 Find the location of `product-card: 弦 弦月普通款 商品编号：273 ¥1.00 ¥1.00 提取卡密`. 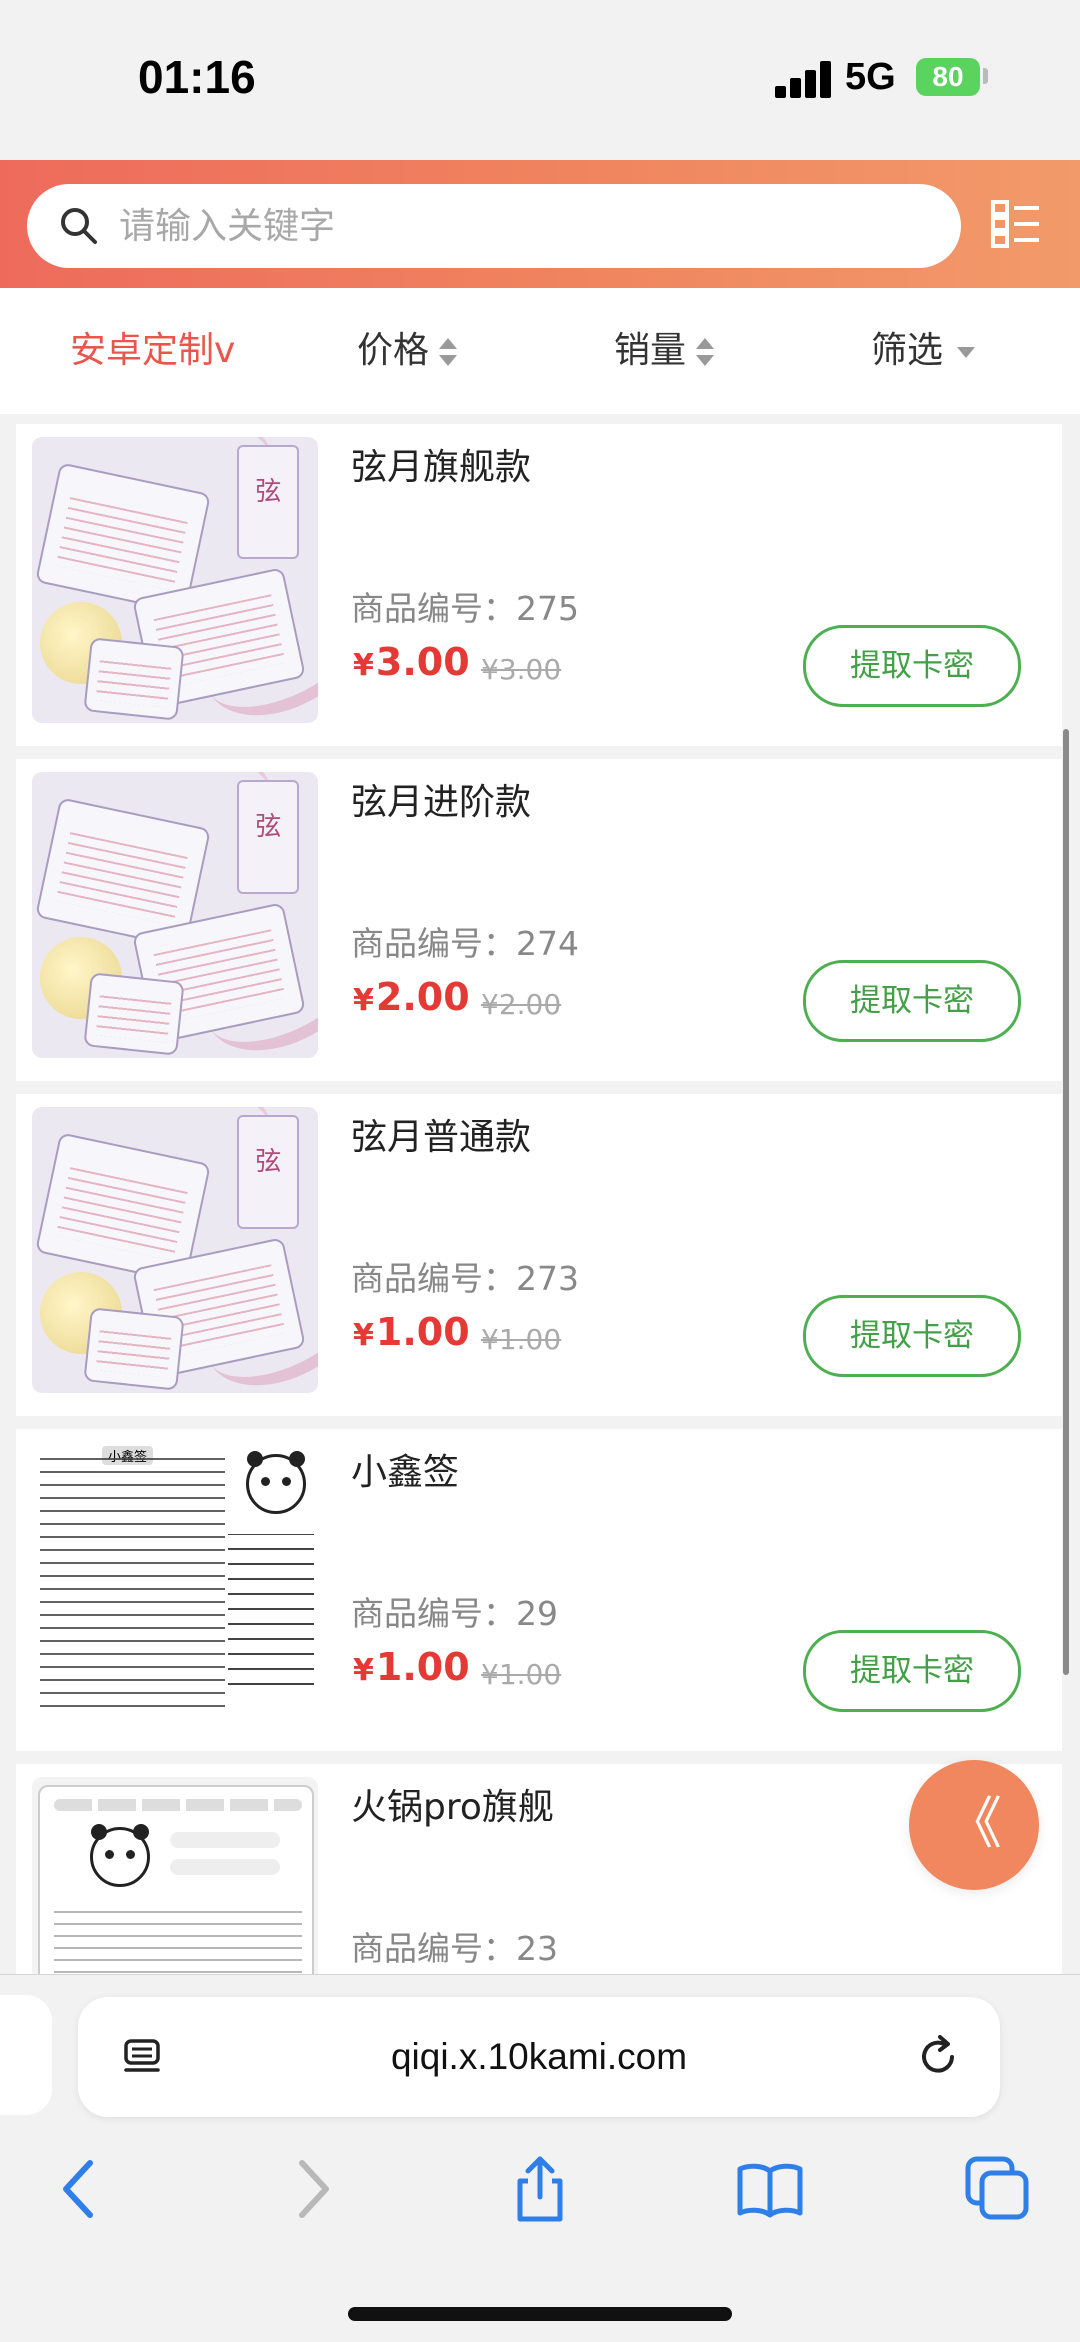

product-card: 弦 弦月普通款 商品编号：273 ¥1.00 ¥1.00 提取卡密 is located at coordinates (539, 1255).